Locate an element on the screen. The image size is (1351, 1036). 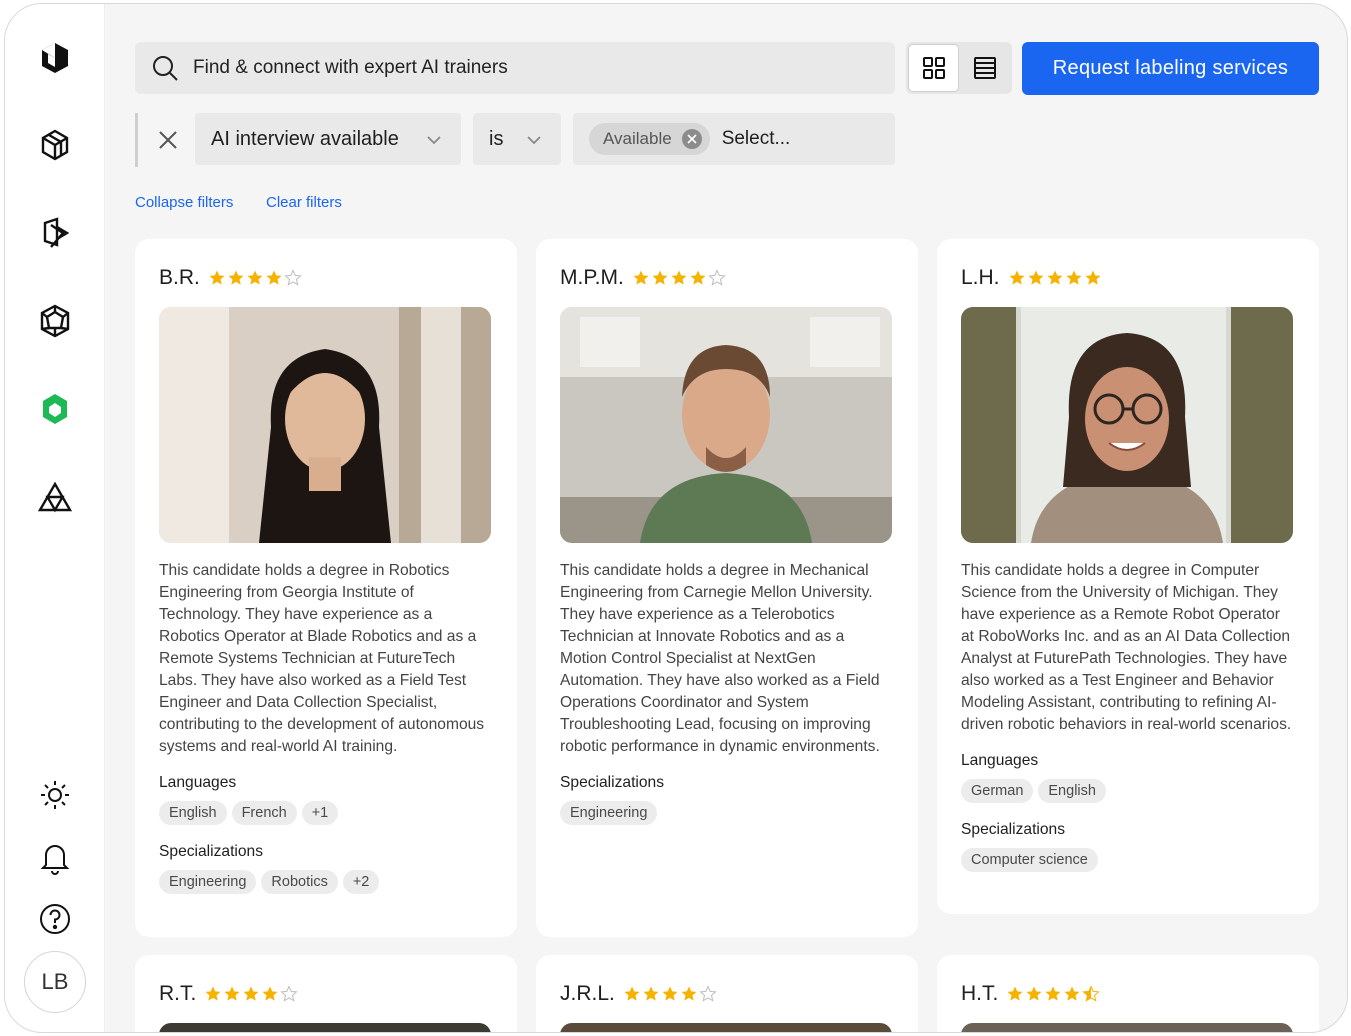
candidate-card: J.R.L. is located at coordinates (727, 993).